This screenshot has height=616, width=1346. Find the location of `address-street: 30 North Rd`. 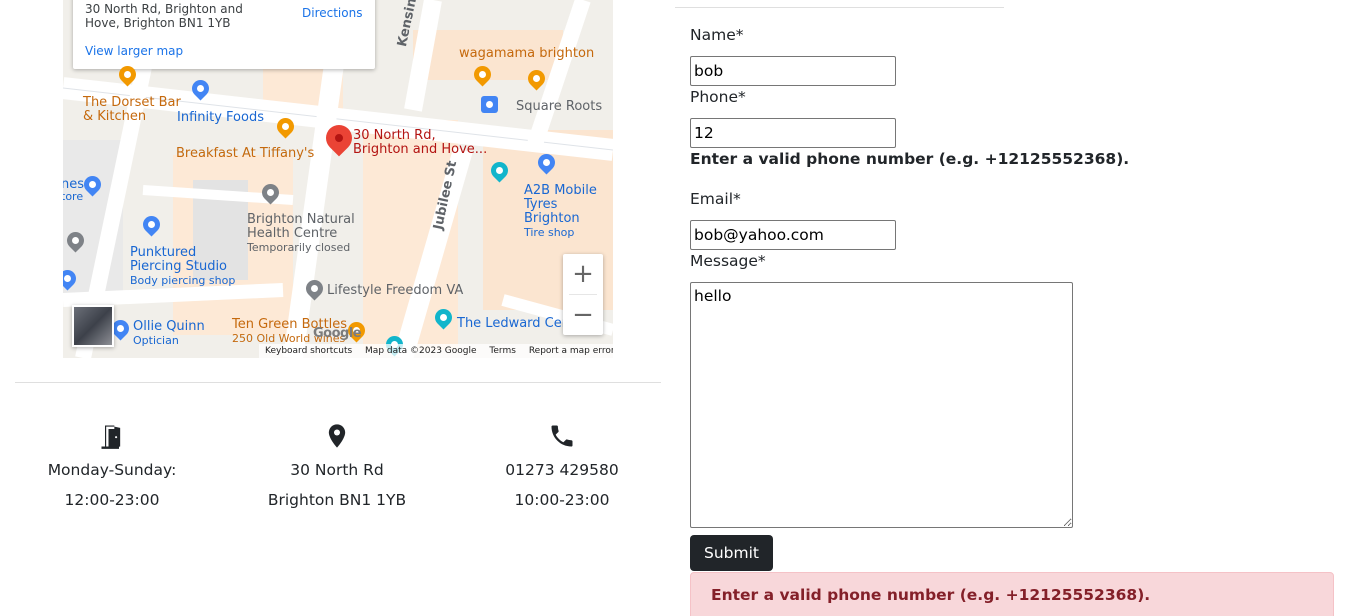

address-street: 30 North Rd is located at coordinates (337, 470).